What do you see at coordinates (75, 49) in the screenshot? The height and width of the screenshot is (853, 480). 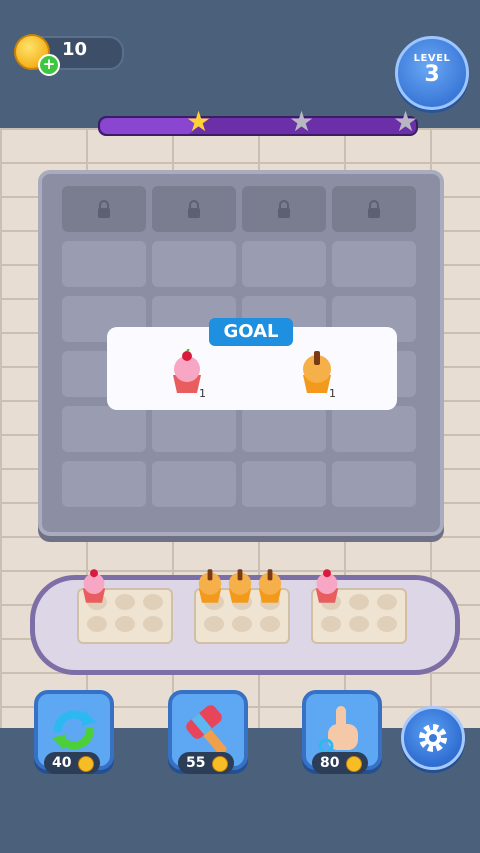 I see `coin-count: 10` at bounding box center [75, 49].